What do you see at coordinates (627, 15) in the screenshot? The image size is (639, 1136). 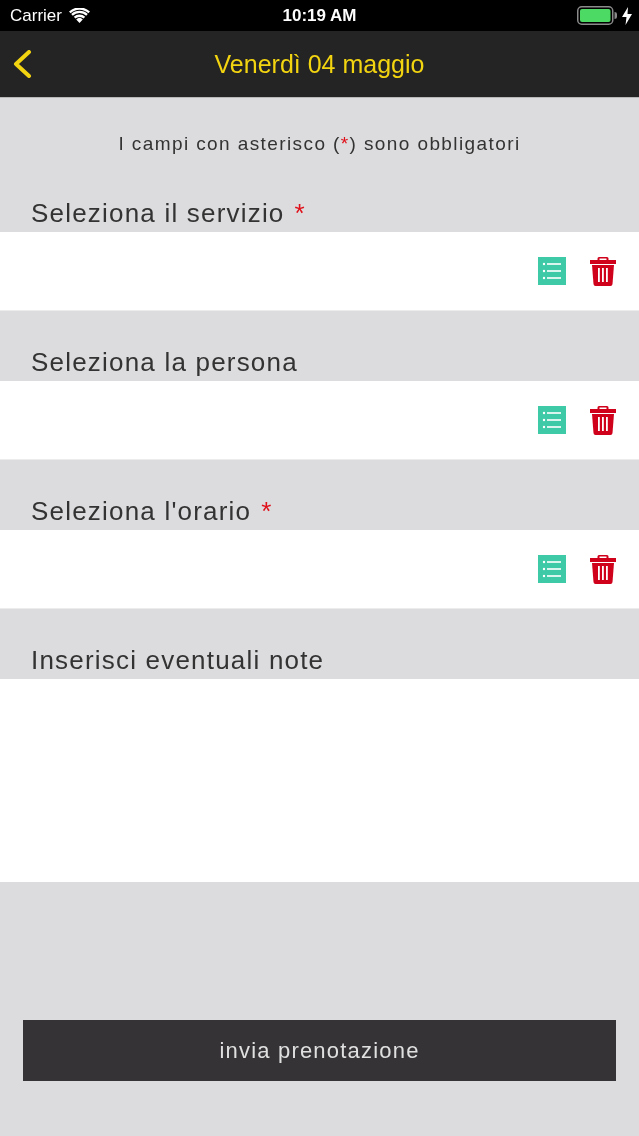 I see `charging-bolt-icon` at bounding box center [627, 15].